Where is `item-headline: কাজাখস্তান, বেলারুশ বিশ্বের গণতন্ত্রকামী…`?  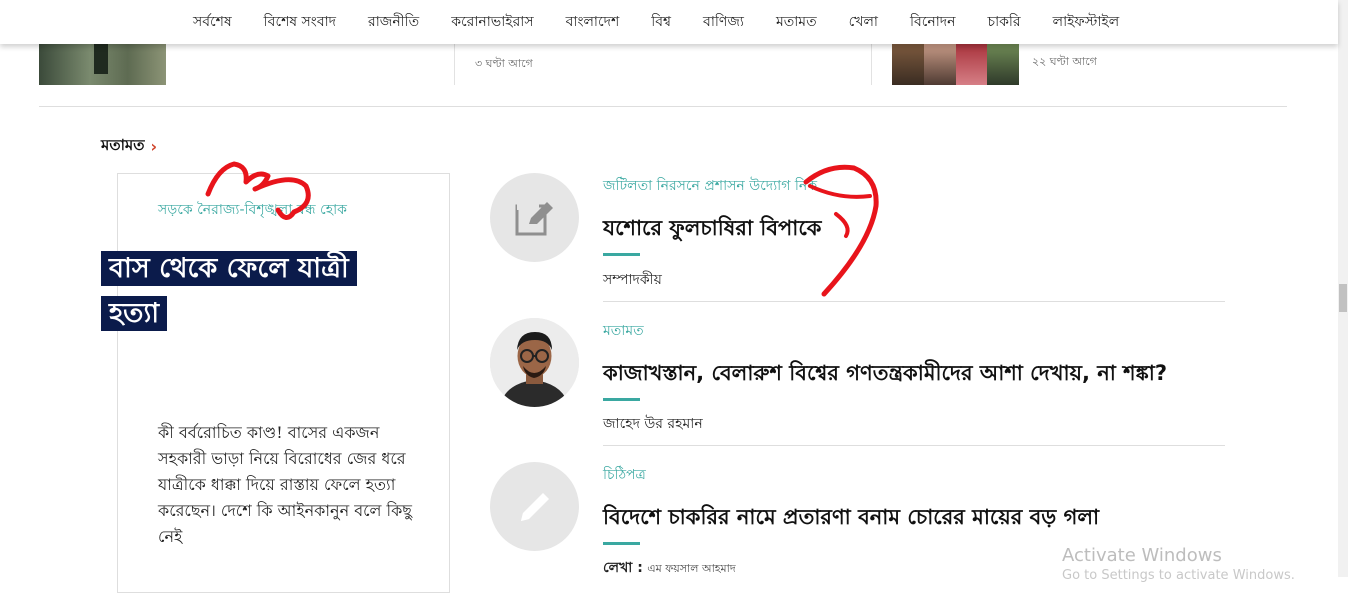 item-headline: কাজাখস্তান, বেলারুশ বিশ্বের গণতন্ত্রকামী… is located at coordinates (885, 374).